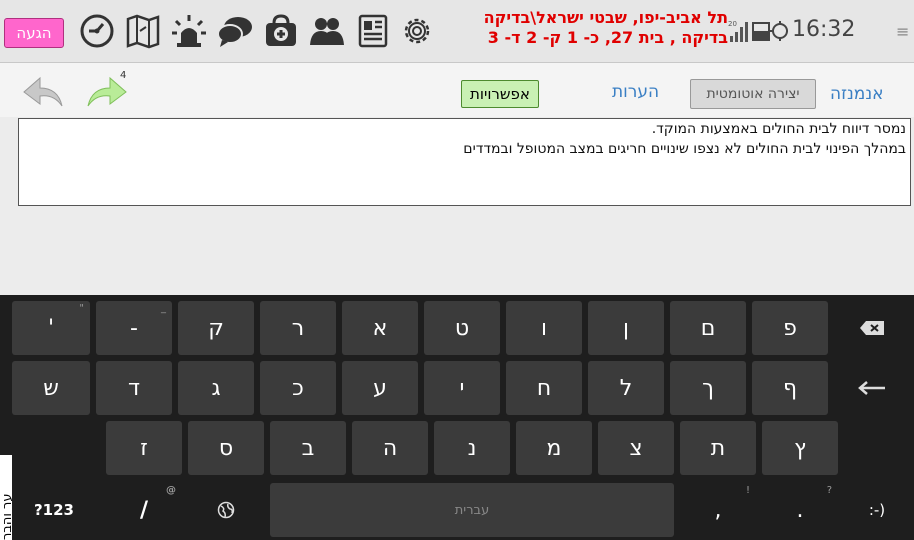 The width and height of the screenshot is (914, 540). What do you see at coordinates (790, 328) in the screenshot?
I see `key: פ` at bounding box center [790, 328].